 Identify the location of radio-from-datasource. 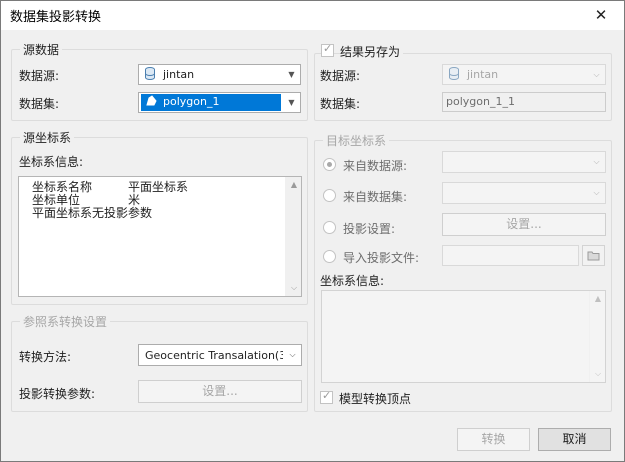
(329, 164).